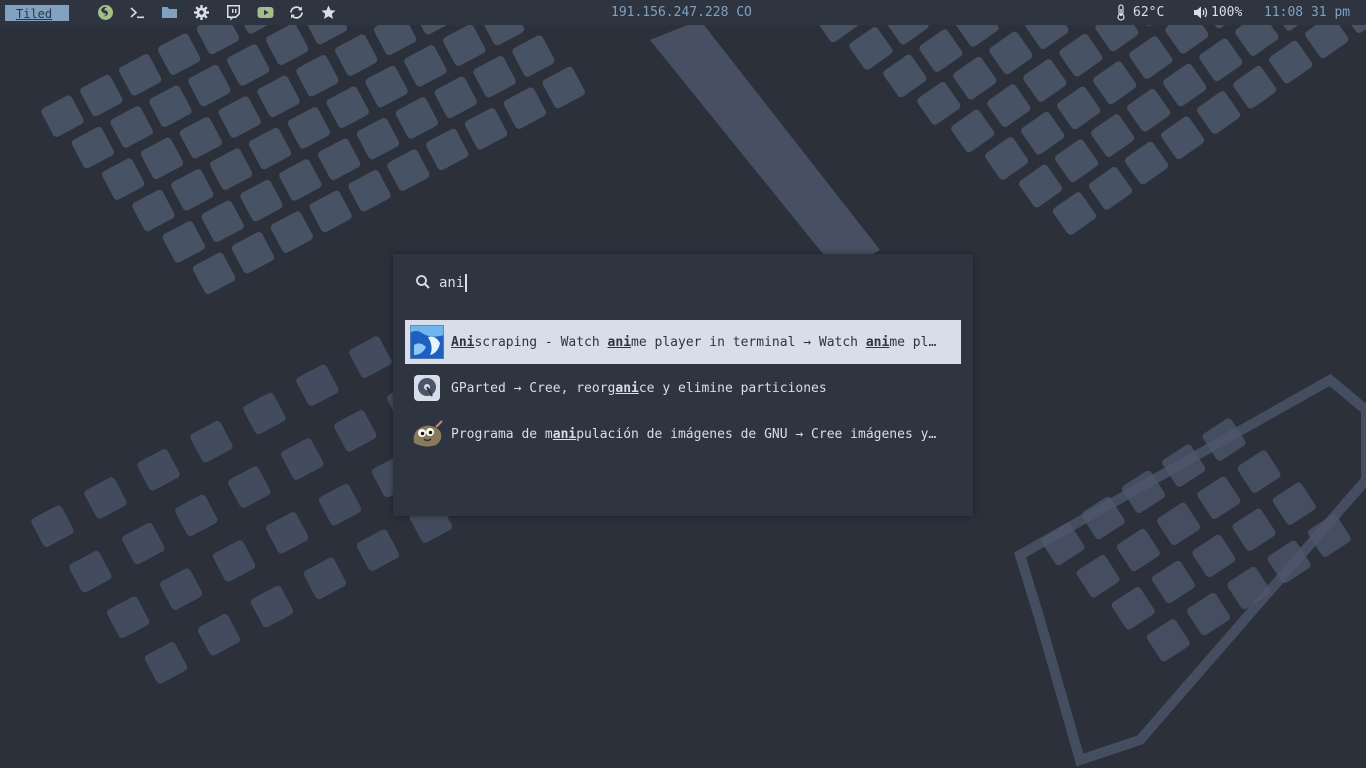 This screenshot has height=768, width=1366. I want to click on thermometer-icon, so click(1121, 12).